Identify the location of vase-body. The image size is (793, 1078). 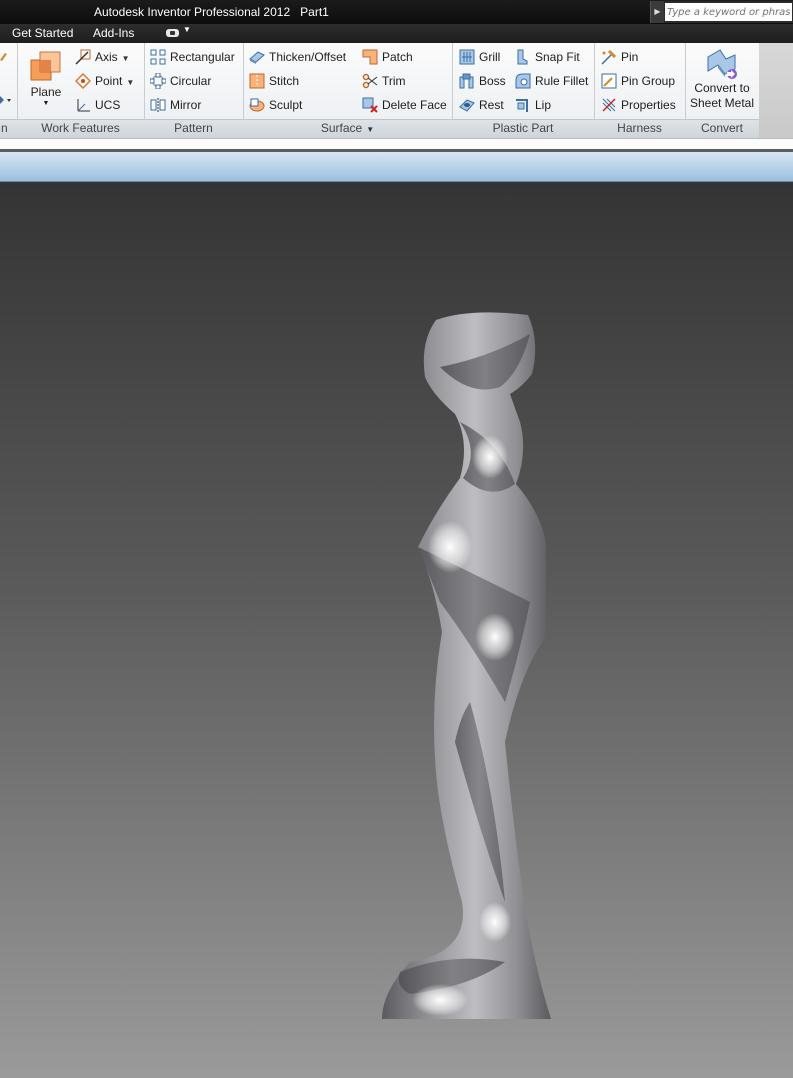
(466, 666).